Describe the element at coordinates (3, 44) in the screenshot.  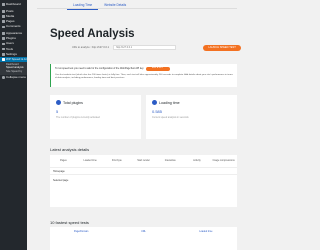
I see `user-icon` at that location.